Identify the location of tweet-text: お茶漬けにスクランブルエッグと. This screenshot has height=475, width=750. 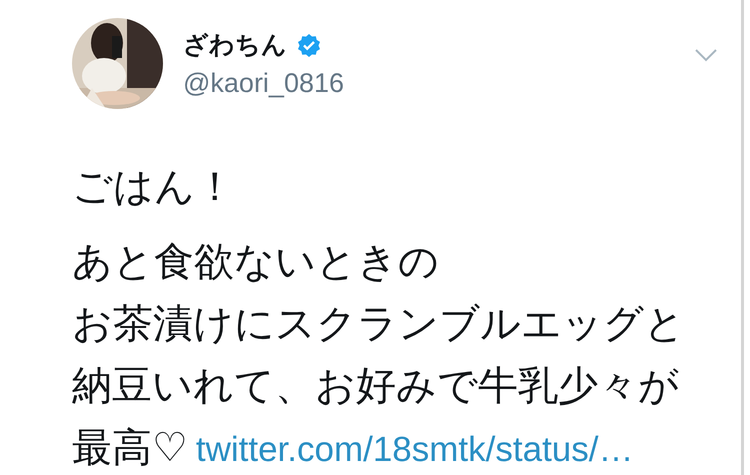
(378, 324).